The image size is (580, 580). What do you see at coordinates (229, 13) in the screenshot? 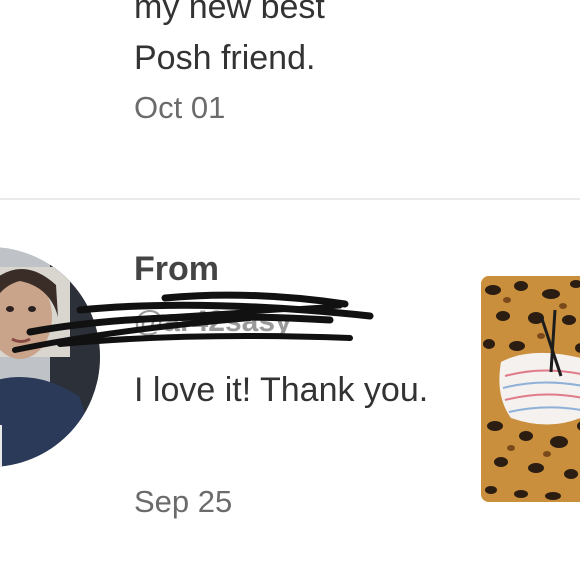
I see `message-text-line: my new best` at bounding box center [229, 13].